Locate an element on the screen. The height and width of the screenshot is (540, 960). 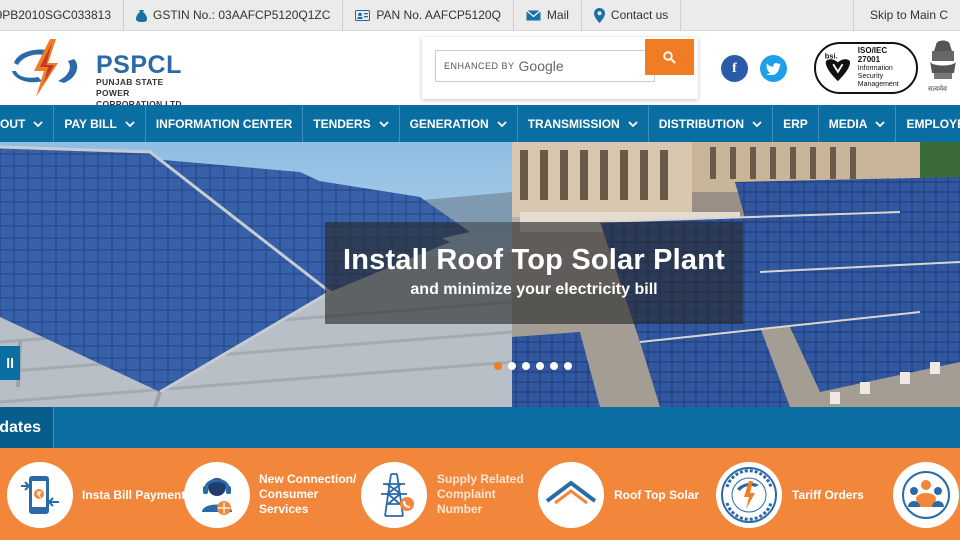
iso-line-1: ISO/IEC is located at coordinates (872, 50).